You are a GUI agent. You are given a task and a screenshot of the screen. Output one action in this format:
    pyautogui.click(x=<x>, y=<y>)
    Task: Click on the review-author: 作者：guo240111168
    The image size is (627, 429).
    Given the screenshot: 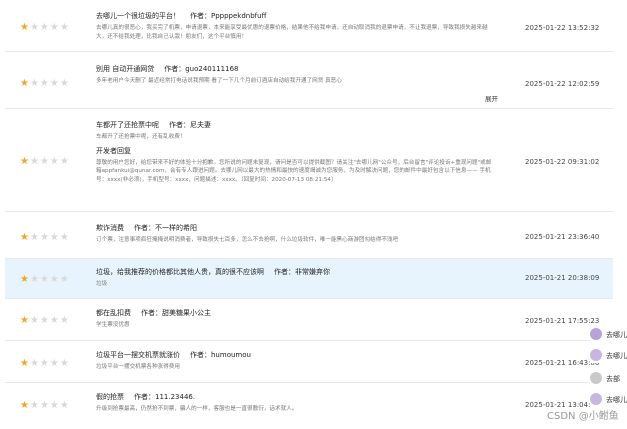 What is the action you would take?
    pyautogui.click(x=201, y=69)
    